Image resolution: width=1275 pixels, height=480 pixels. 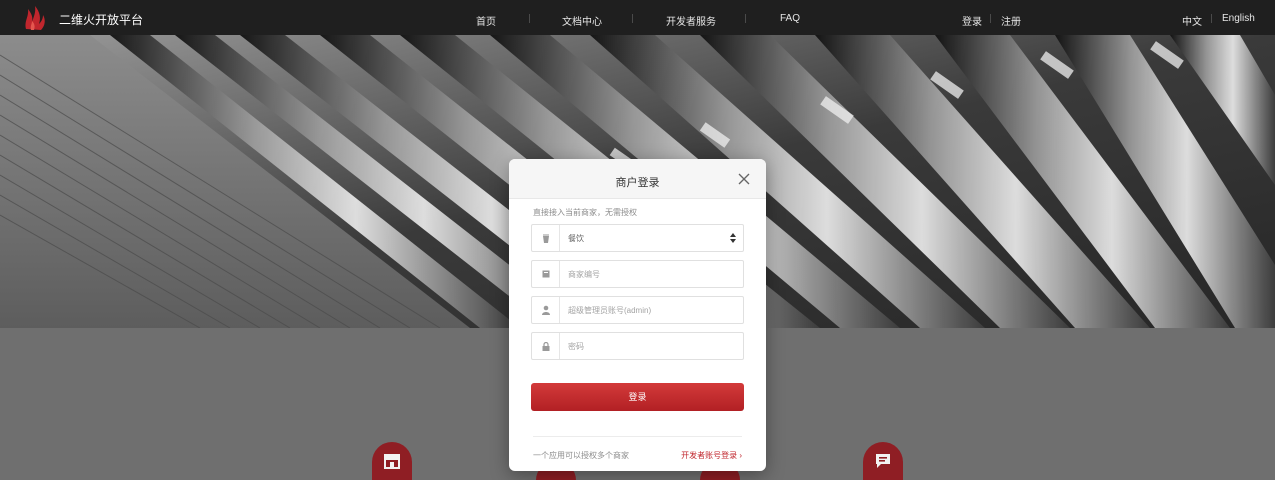 I want to click on password-field, so click(x=637, y=346).